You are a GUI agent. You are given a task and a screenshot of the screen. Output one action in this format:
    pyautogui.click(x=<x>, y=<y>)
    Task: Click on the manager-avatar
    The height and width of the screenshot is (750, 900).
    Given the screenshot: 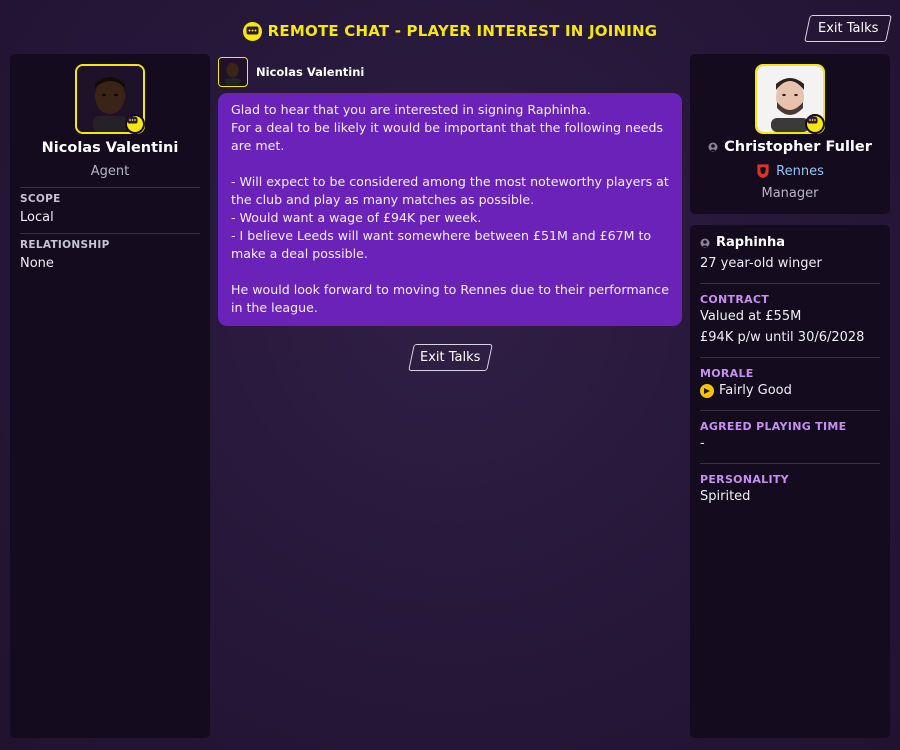 What is the action you would take?
    pyautogui.click(x=790, y=99)
    